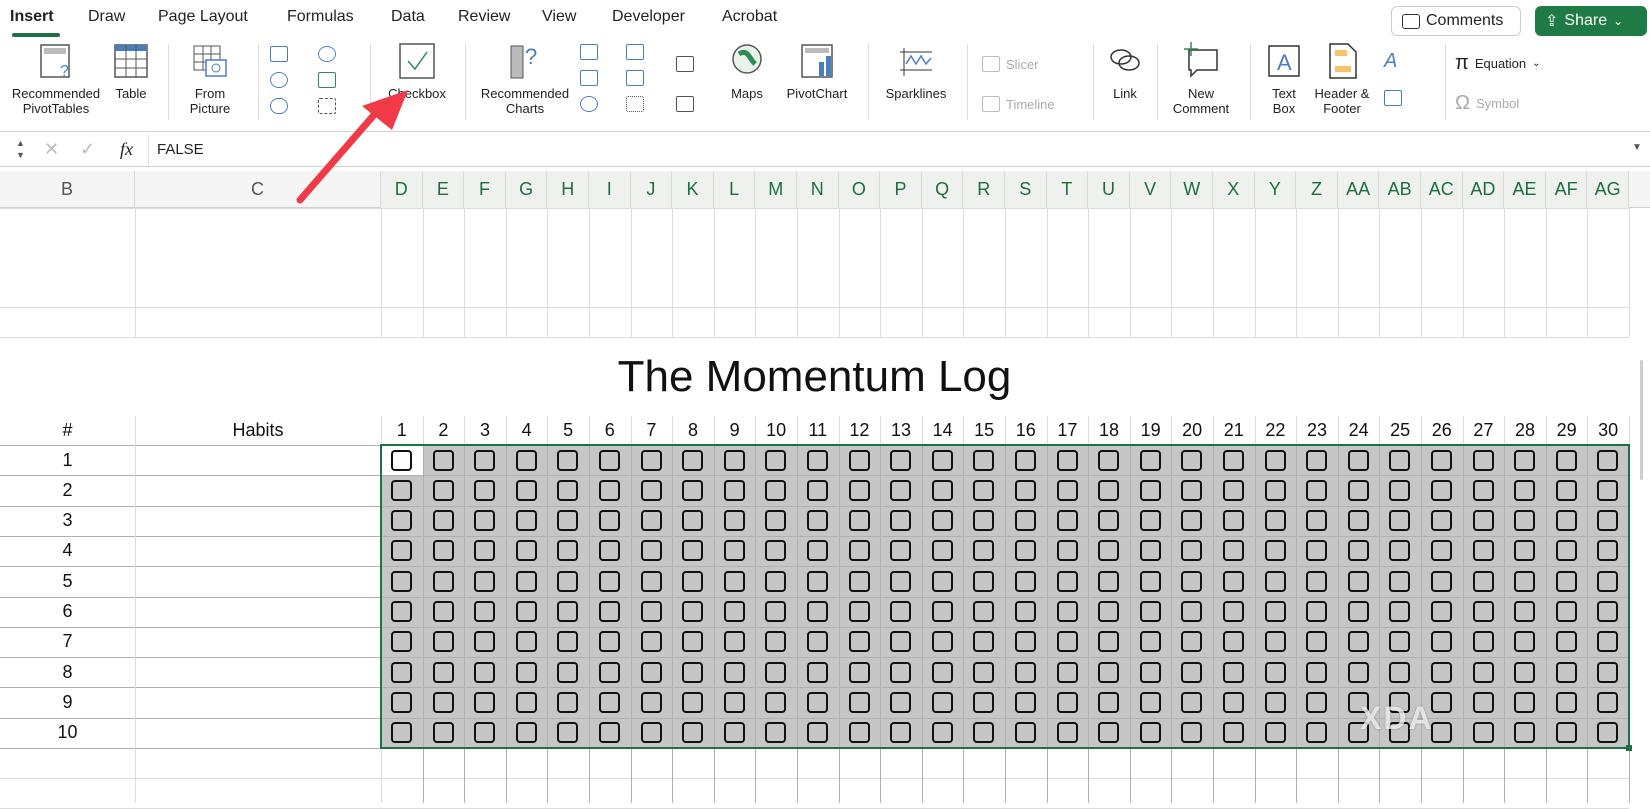 The width and height of the screenshot is (1650, 809). Describe the element at coordinates (1026, 189) in the screenshot. I see `column-header-S: S` at that location.